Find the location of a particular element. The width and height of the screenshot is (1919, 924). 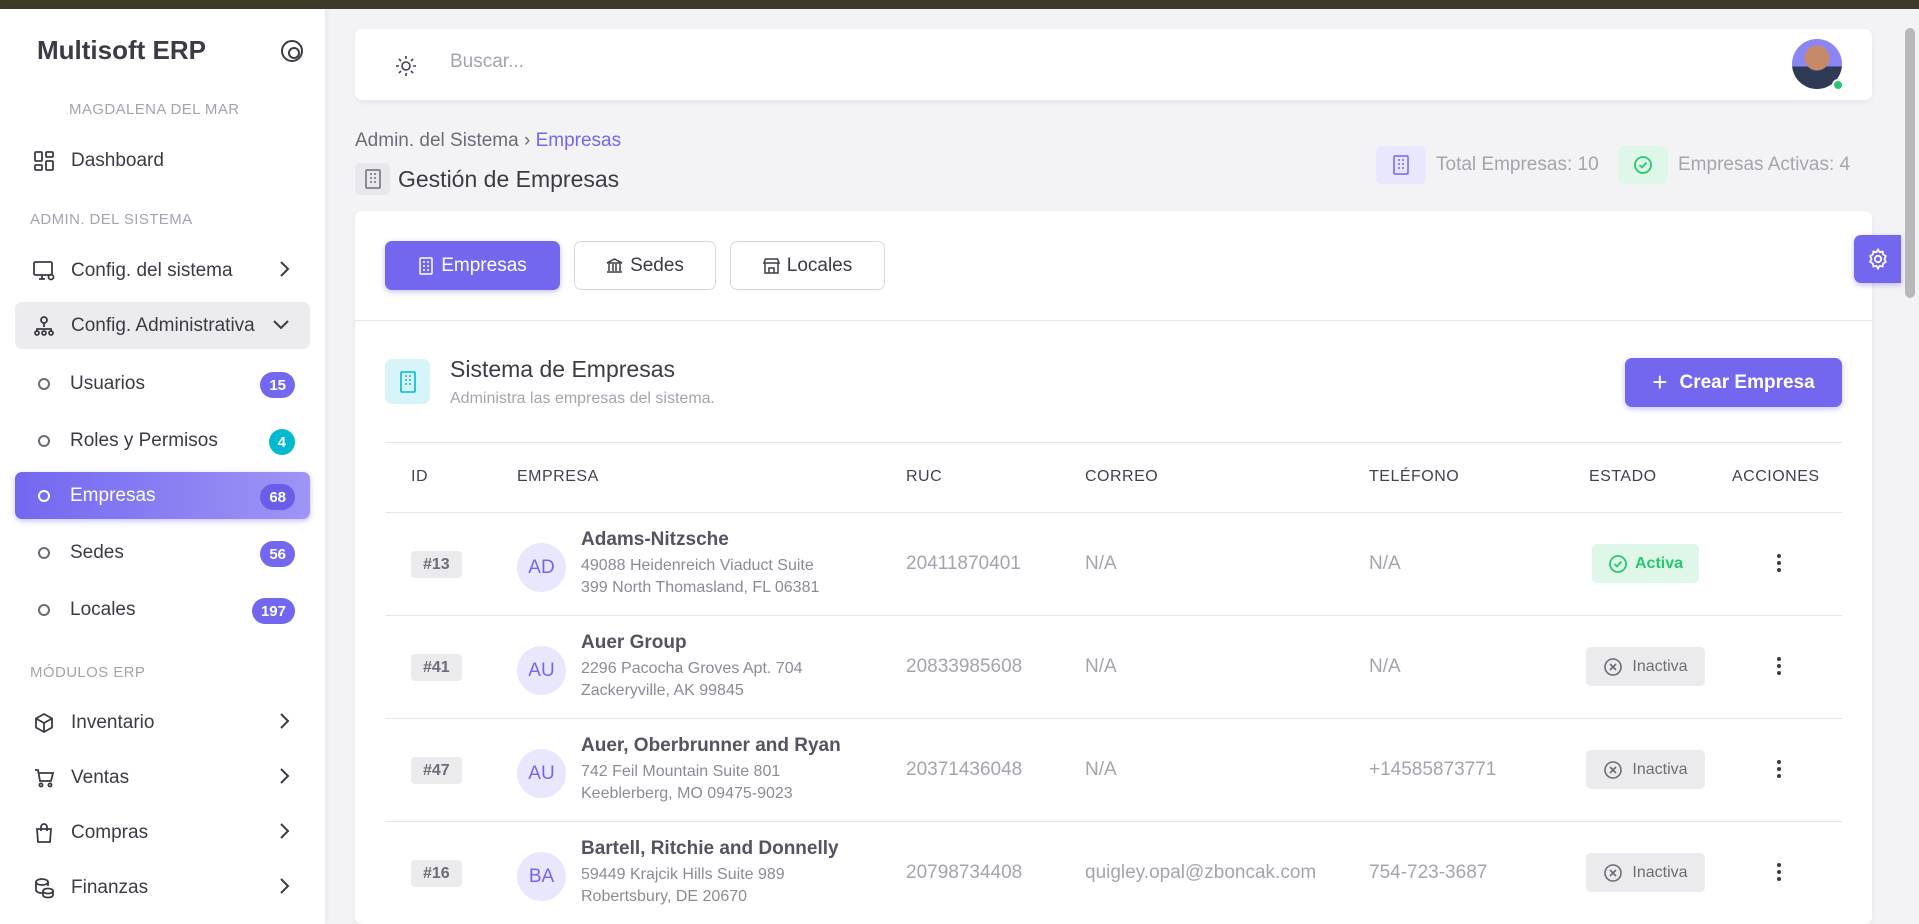

check-circle-icon is located at coordinates (1618, 563).